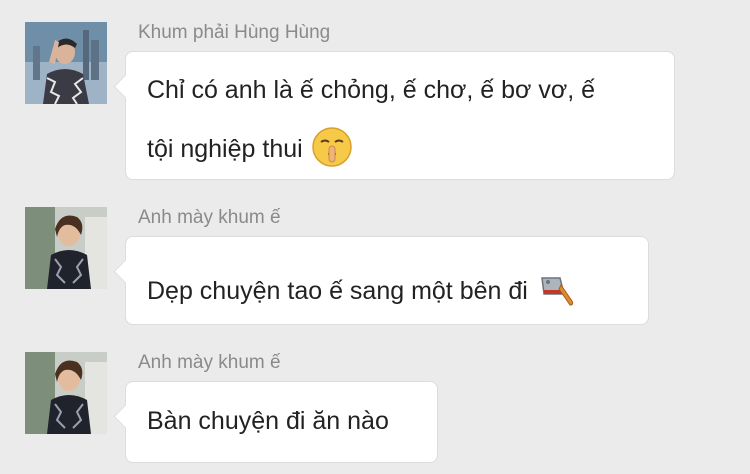 Image resolution: width=750 pixels, height=474 pixels. What do you see at coordinates (234, 32) in the screenshot?
I see `sender-name: Khum phải Hùng Hùng` at bounding box center [234, 32].